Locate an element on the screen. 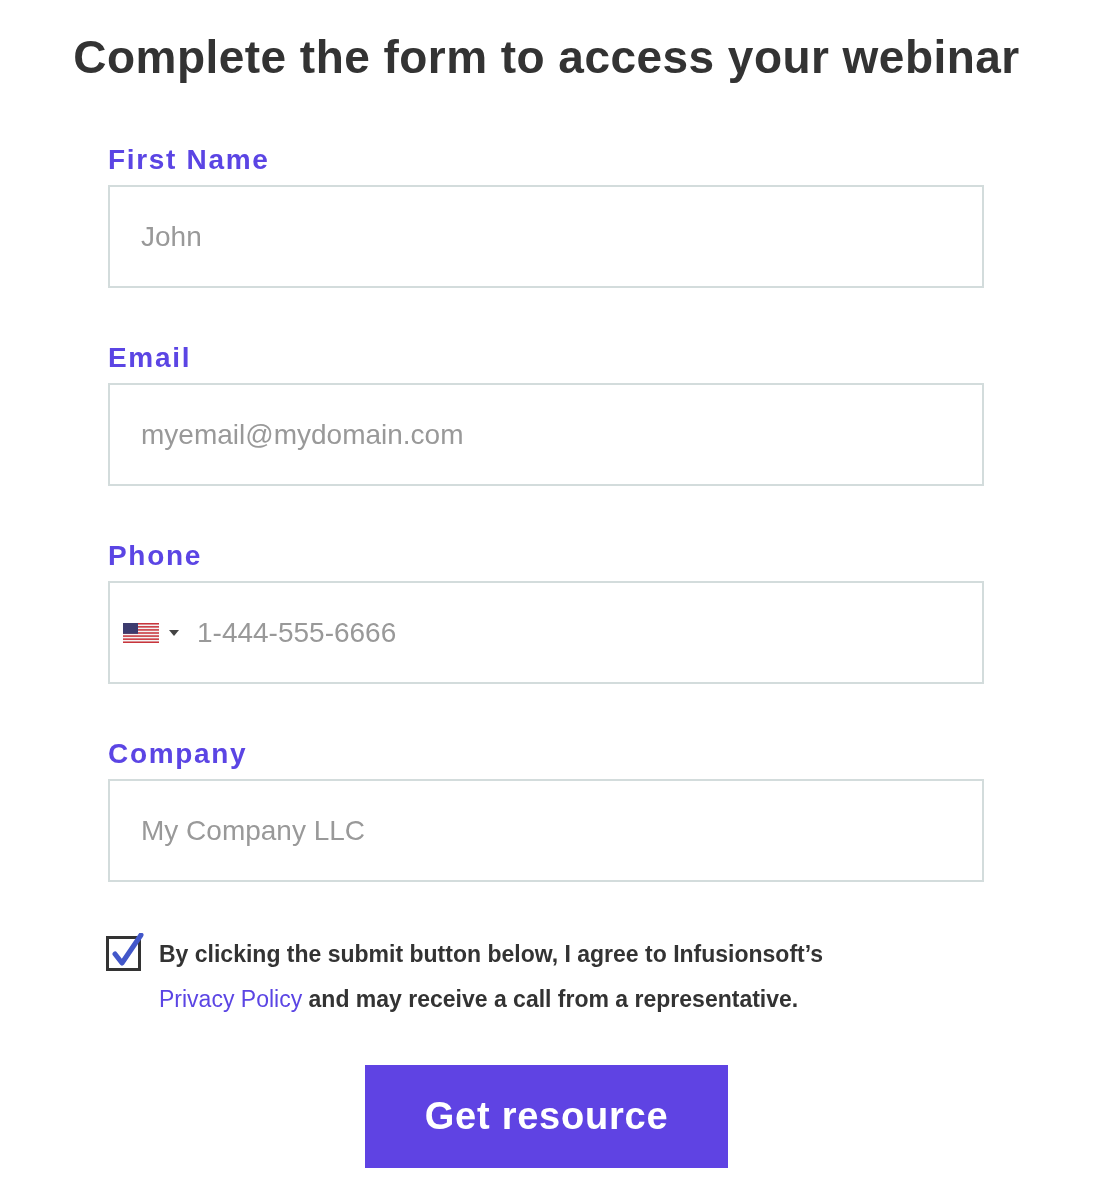 This screenshot has width=1093, height=1200. caret-icon is located at coordinates (174, 632).